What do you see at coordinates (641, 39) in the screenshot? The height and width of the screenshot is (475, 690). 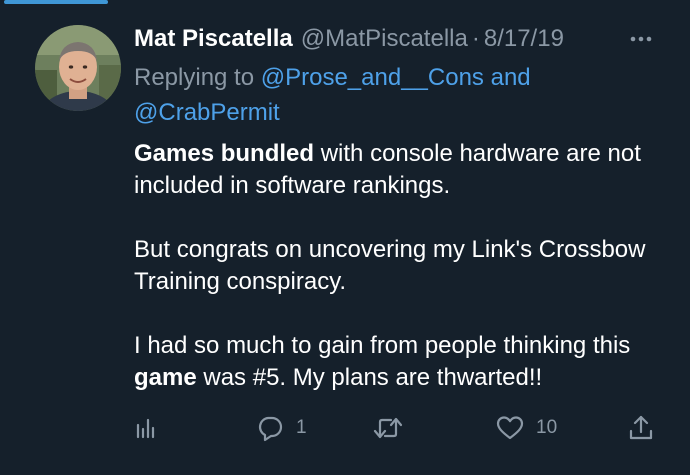 I see `more-horizontal-icon` at bounding box center [641, 39].